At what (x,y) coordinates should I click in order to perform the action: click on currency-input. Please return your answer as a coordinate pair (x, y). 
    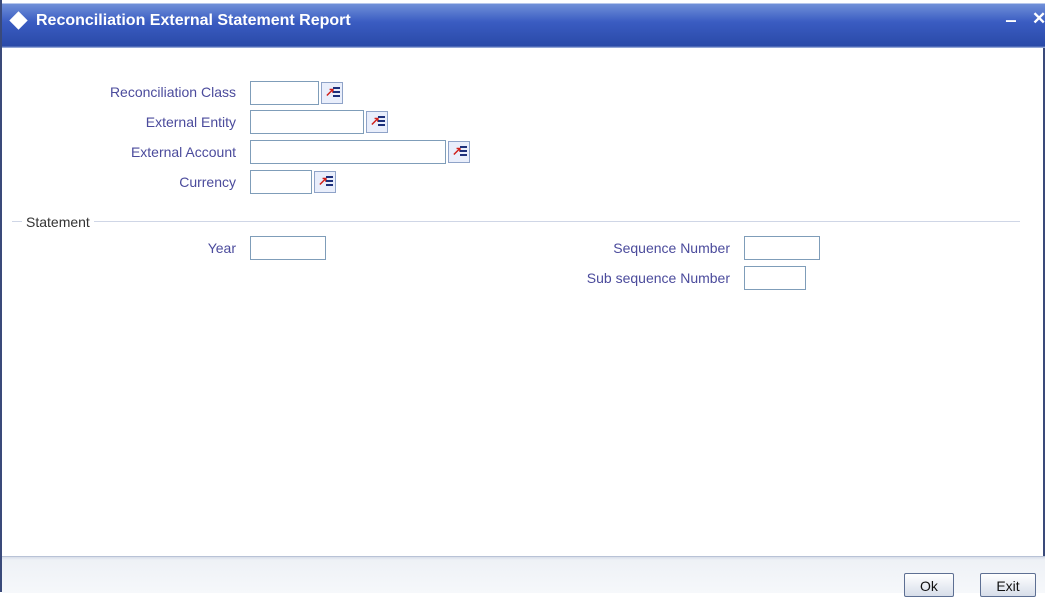
    Looking at the image, I should click on (281, 182).